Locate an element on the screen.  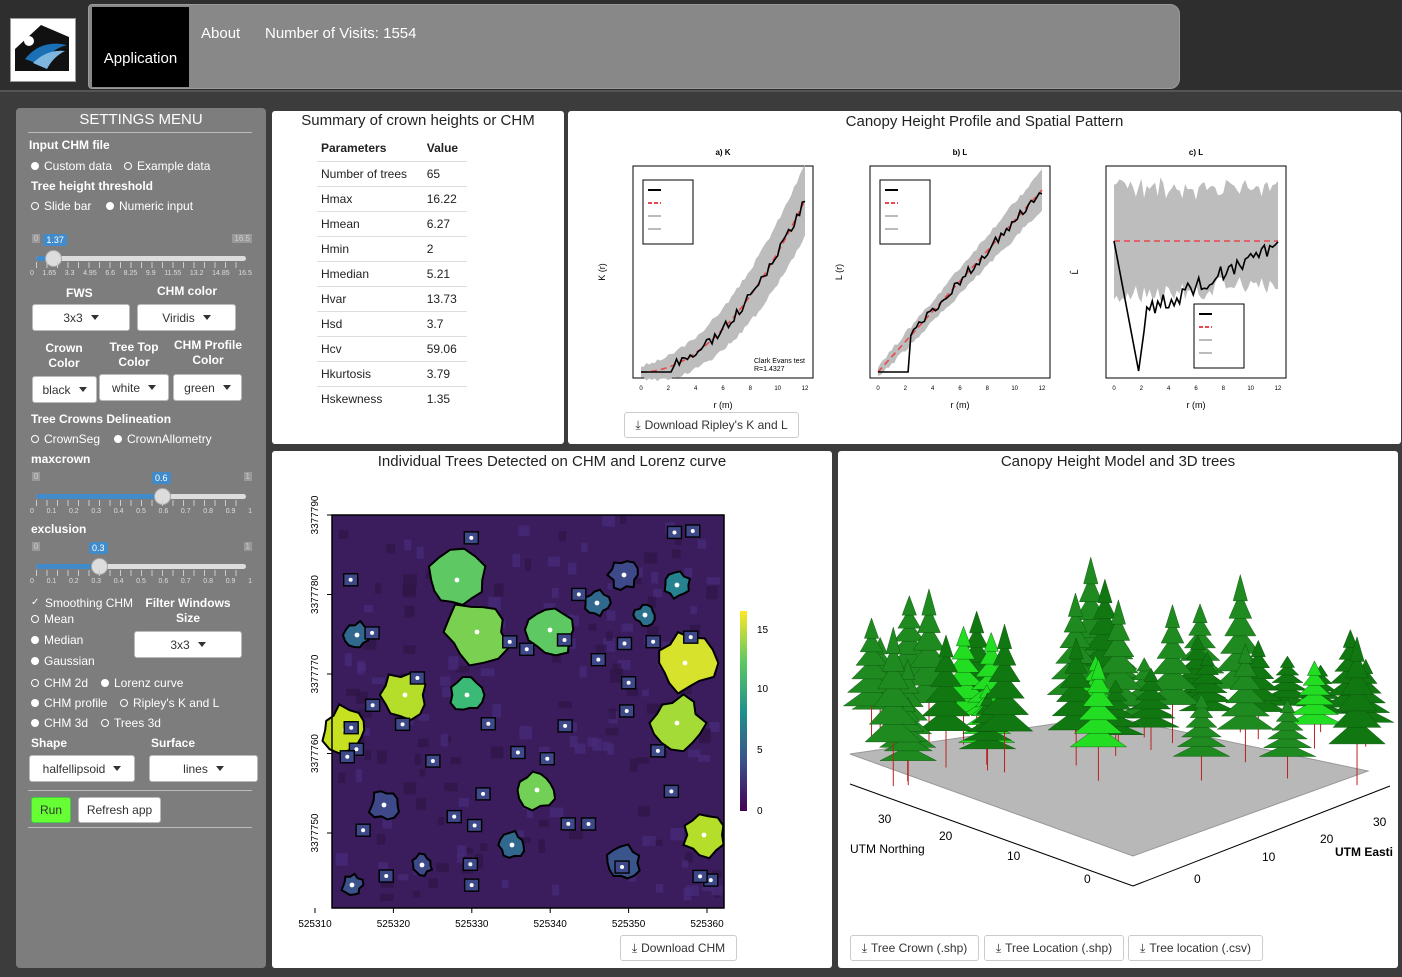
slider-min: 0 is located at coordinates (36, 238).